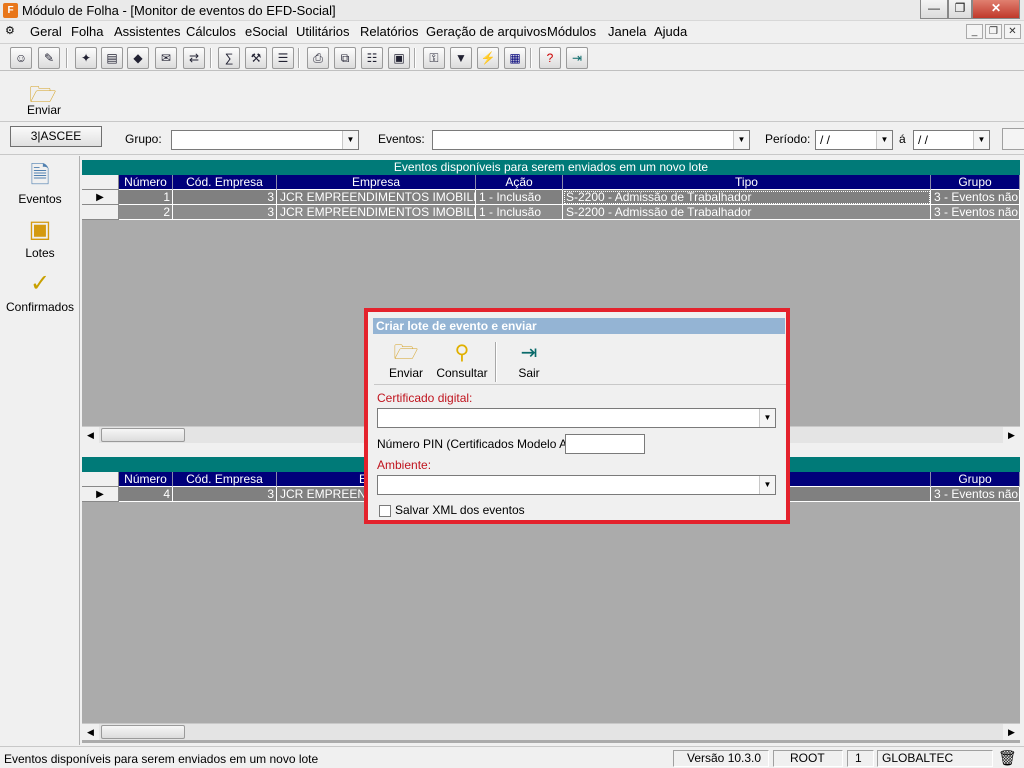 This screenshot has height=768, width=1024. What do you see at coordinates (399, 58) in the screenshot?
I see `monitor-icon: ▣` at bounding box center [399, 58].